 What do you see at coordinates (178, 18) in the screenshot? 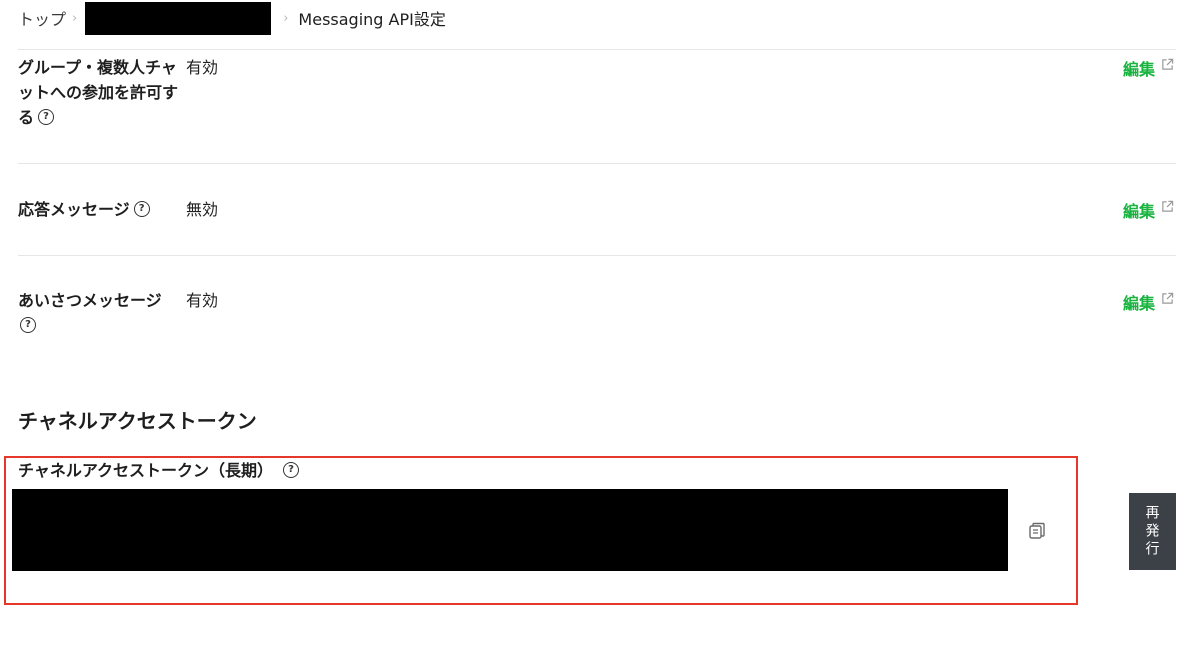
I see `breadcrumb-redacted-channel` at bounding box center [178, 18].